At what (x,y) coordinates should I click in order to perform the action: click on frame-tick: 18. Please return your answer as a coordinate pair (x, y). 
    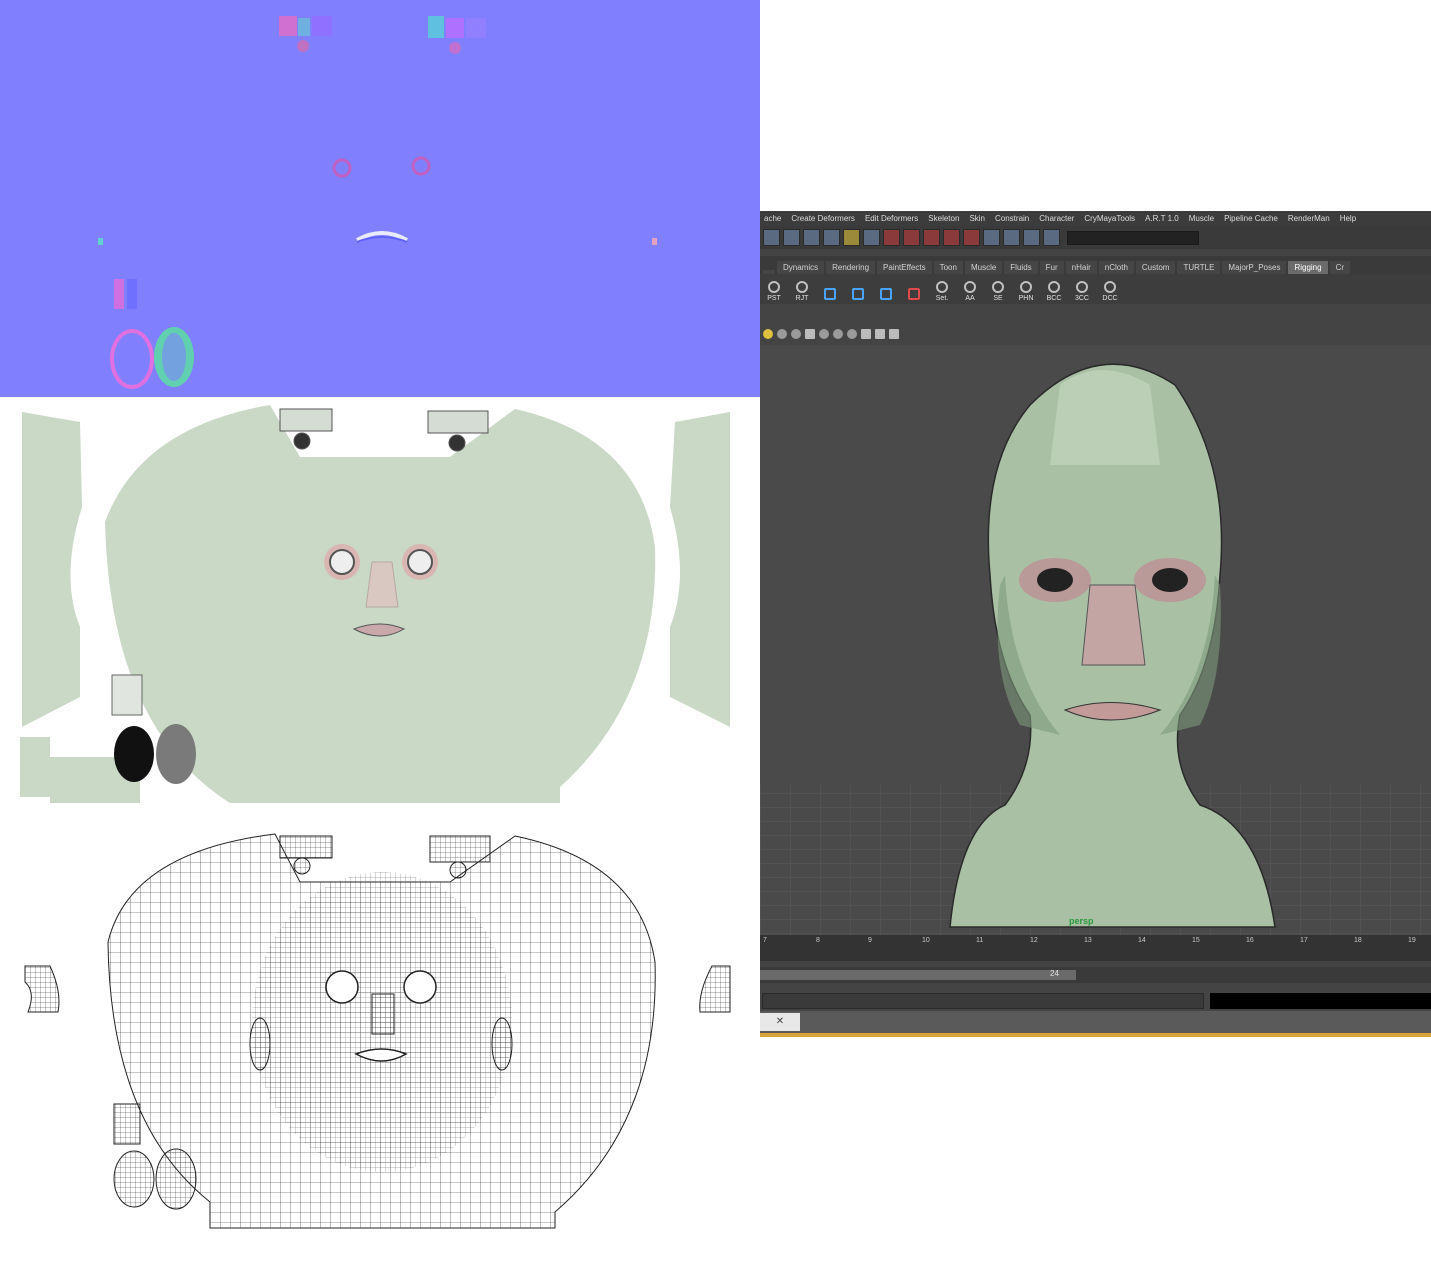
    Looking at the image, I should click on (1358, 940).